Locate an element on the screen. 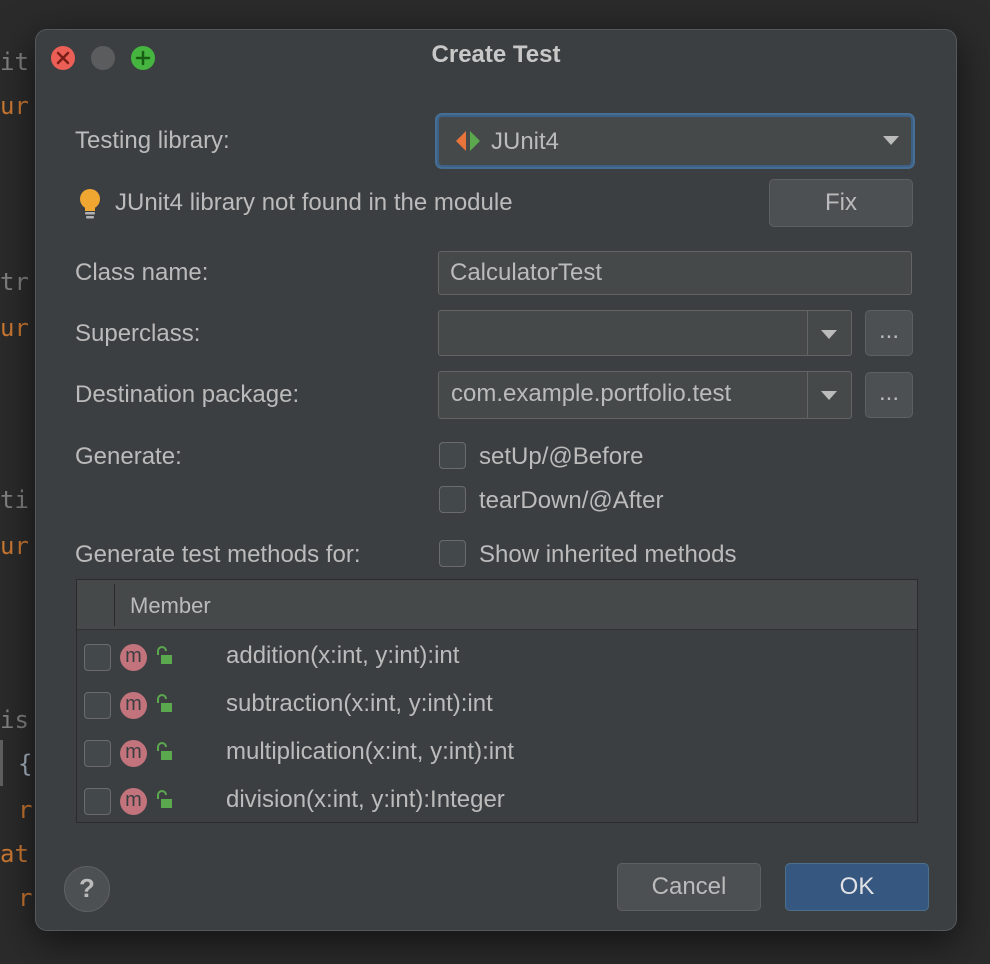 This screenshot has width=990, height=964. table-header: Member is located at coordinates (497, 605).